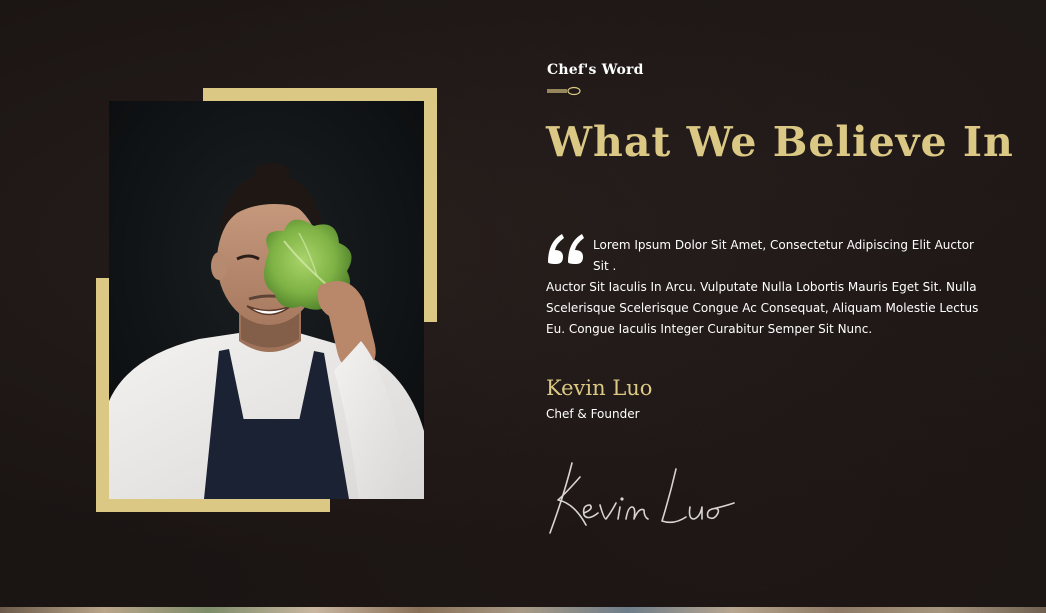 This screenshot has height=613, width=1046. What do you see at coordinates (780, 142) in the screenshot?
I see `section-headline: What We Believe In` at bounding box center [780, 142].